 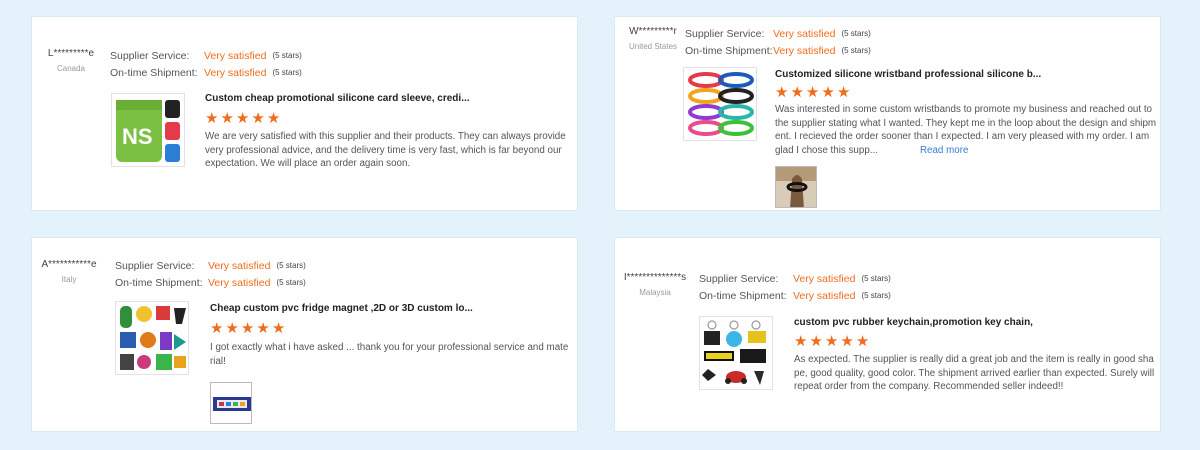 I want to click on svg-text: NS, so click(x=137, y=136).